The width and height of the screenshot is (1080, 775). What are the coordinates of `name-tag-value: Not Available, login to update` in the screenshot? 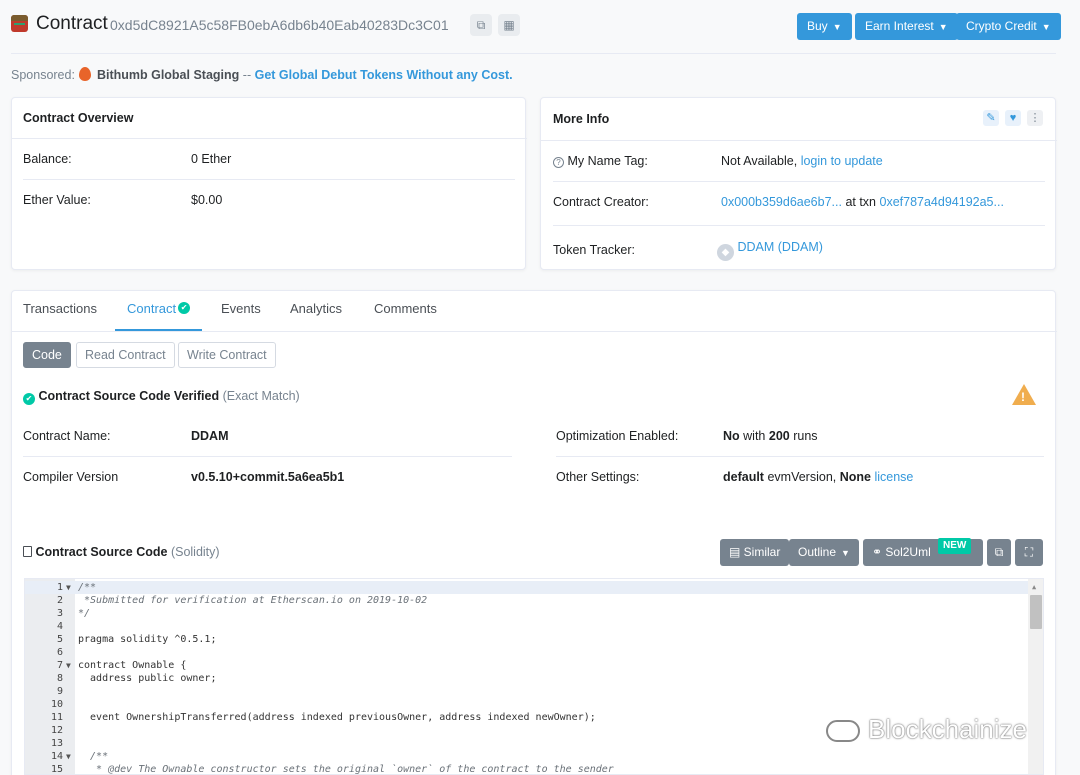 It's located at (802, 161).